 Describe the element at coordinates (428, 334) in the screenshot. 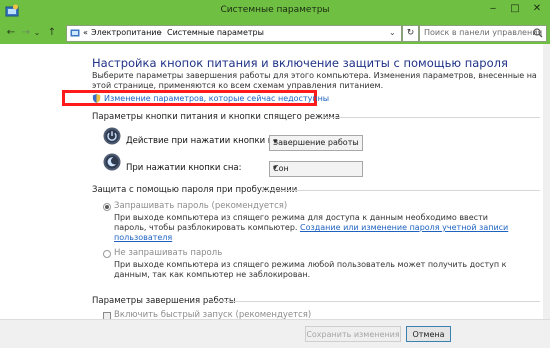

I see `cancel-button: Отмена` at that location.